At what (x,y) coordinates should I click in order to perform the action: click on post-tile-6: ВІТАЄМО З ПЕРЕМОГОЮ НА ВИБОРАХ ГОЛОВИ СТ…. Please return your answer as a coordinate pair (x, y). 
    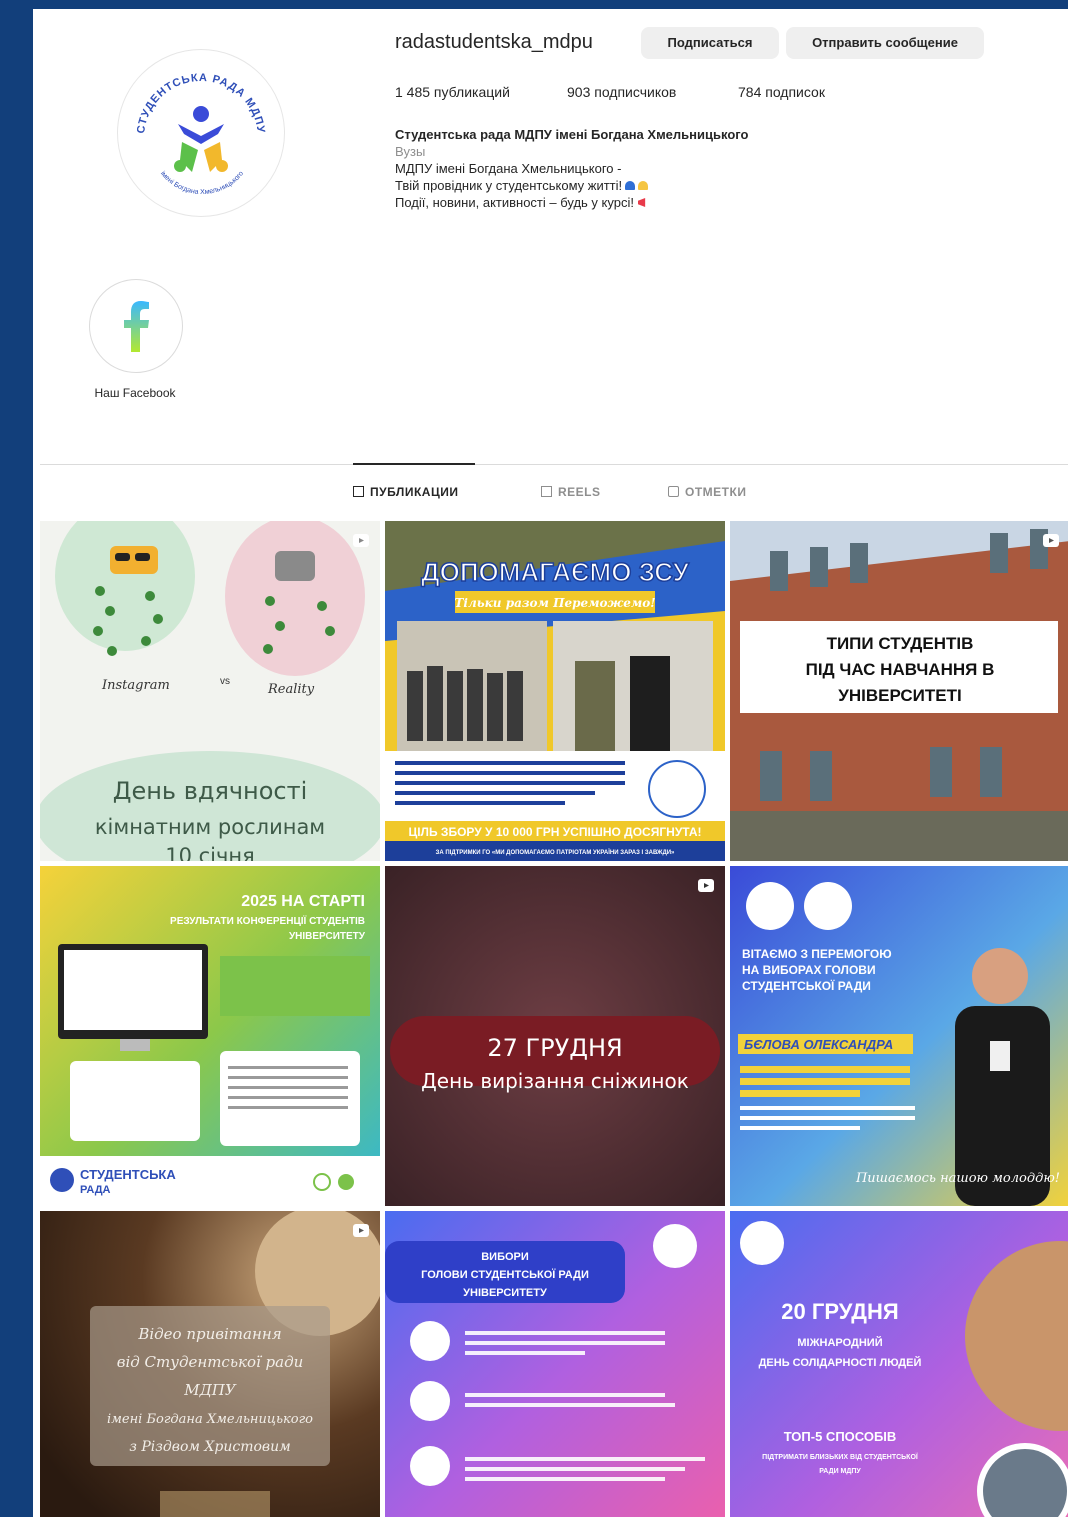
    Looking at the image, I should click on (899, 1036).